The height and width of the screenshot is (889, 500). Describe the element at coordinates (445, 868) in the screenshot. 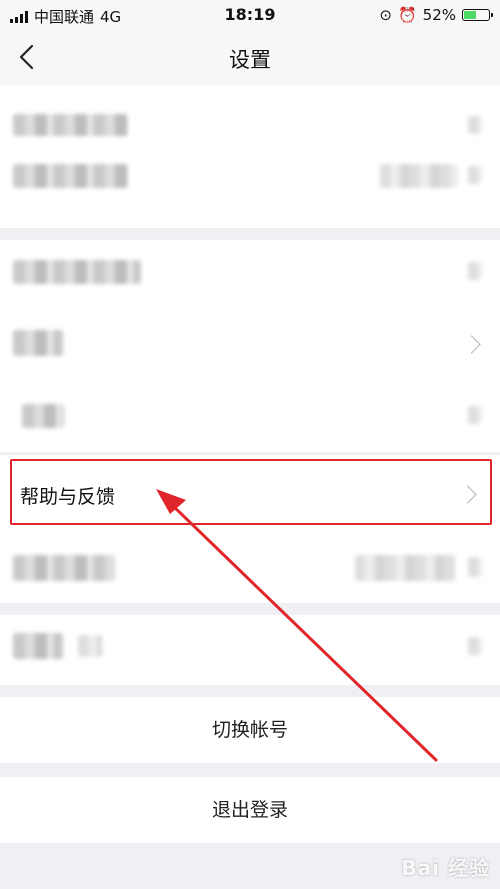

I see `watermark: Bai 经验` at that location.